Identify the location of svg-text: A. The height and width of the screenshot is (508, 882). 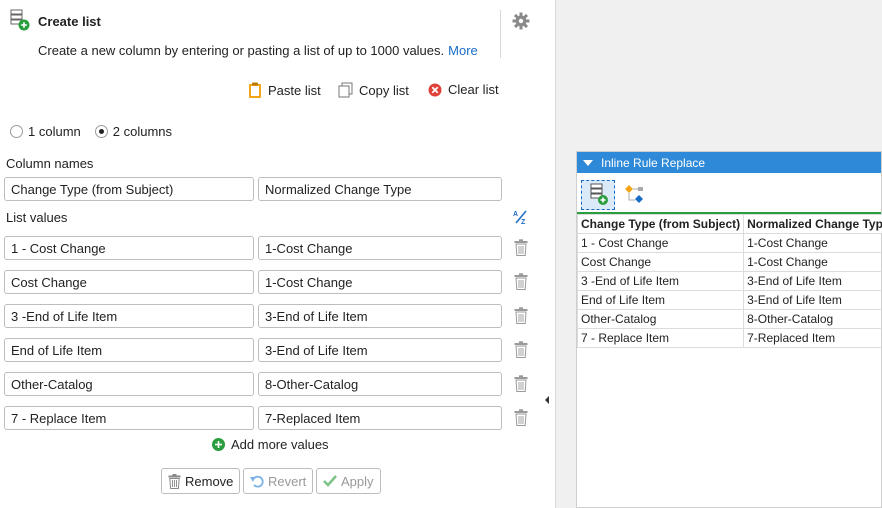
(515, 214).